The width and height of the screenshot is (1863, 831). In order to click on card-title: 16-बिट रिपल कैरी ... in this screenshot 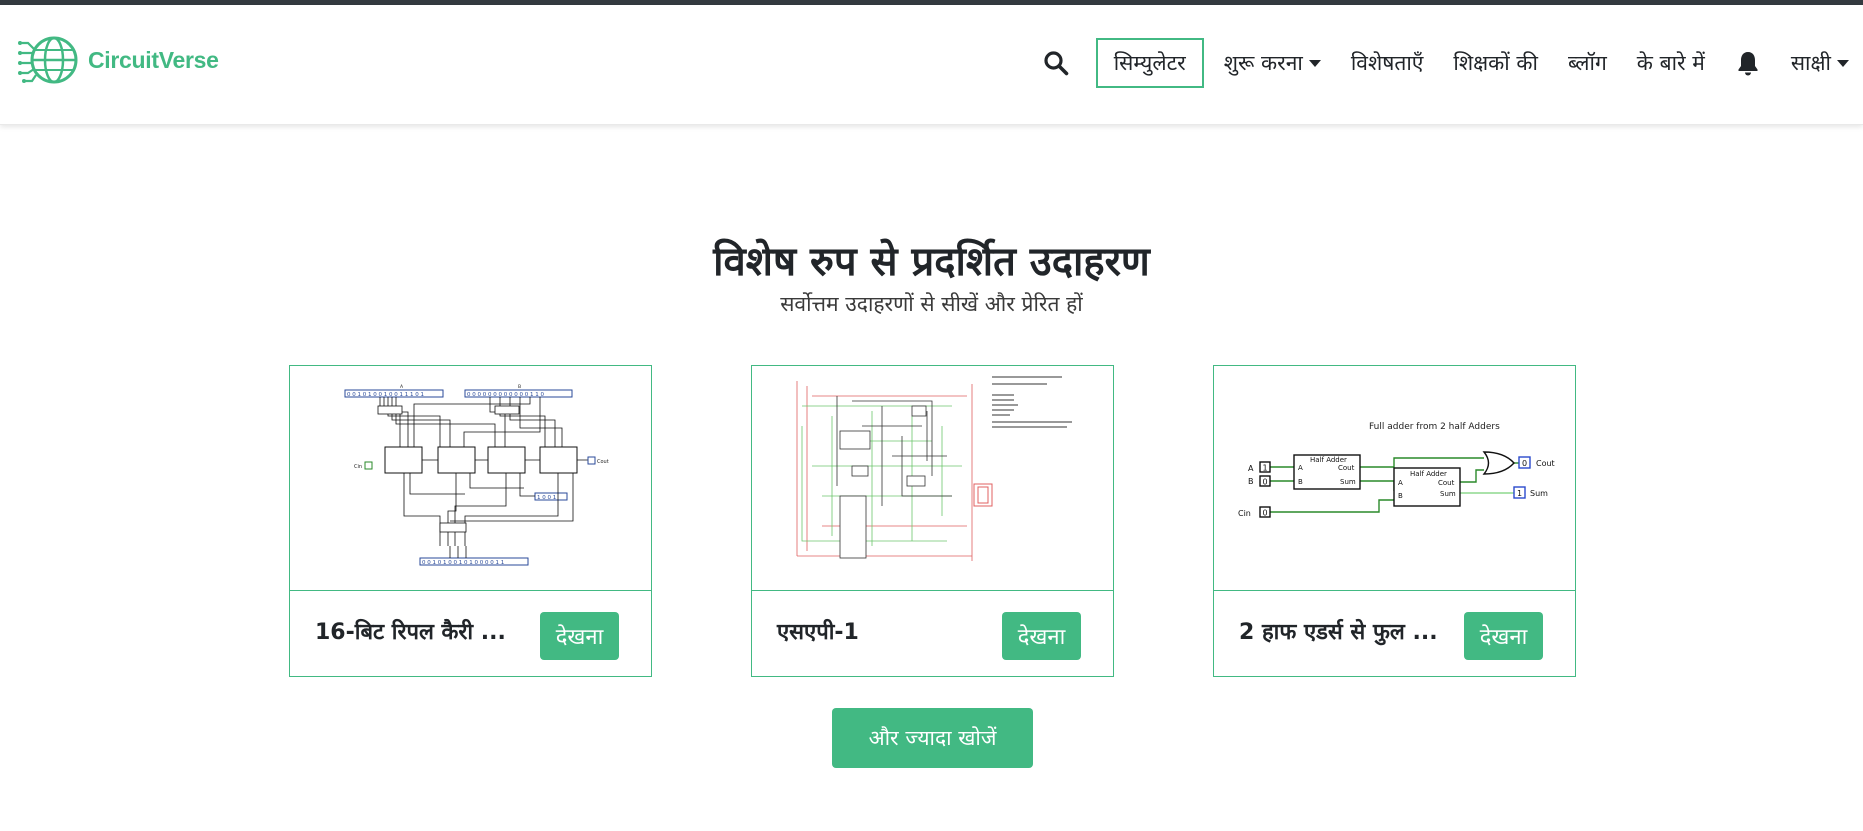, I will do `click(410, 632)`.